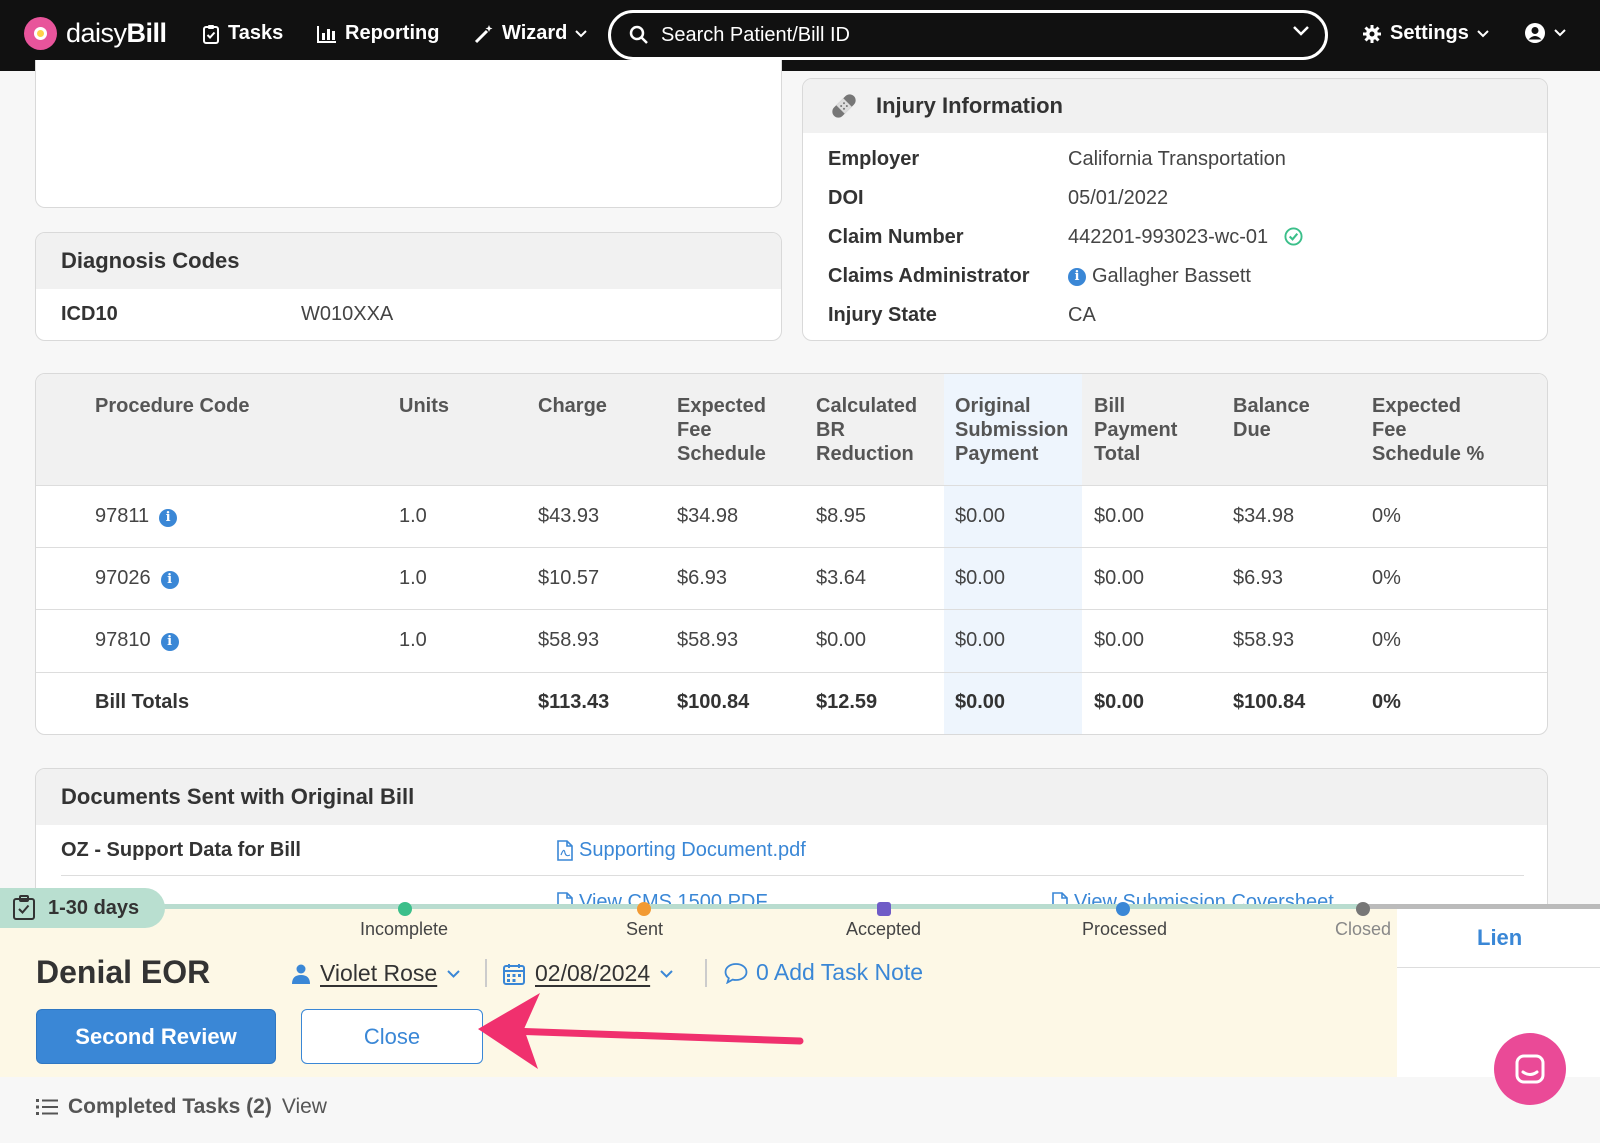 The width and height of the screenshot is (1600, 1143). What do you see at coordinates (1425, 33) in the screenshot?
I see `nav-settings: Settings` at bounding box center [1425, 33].